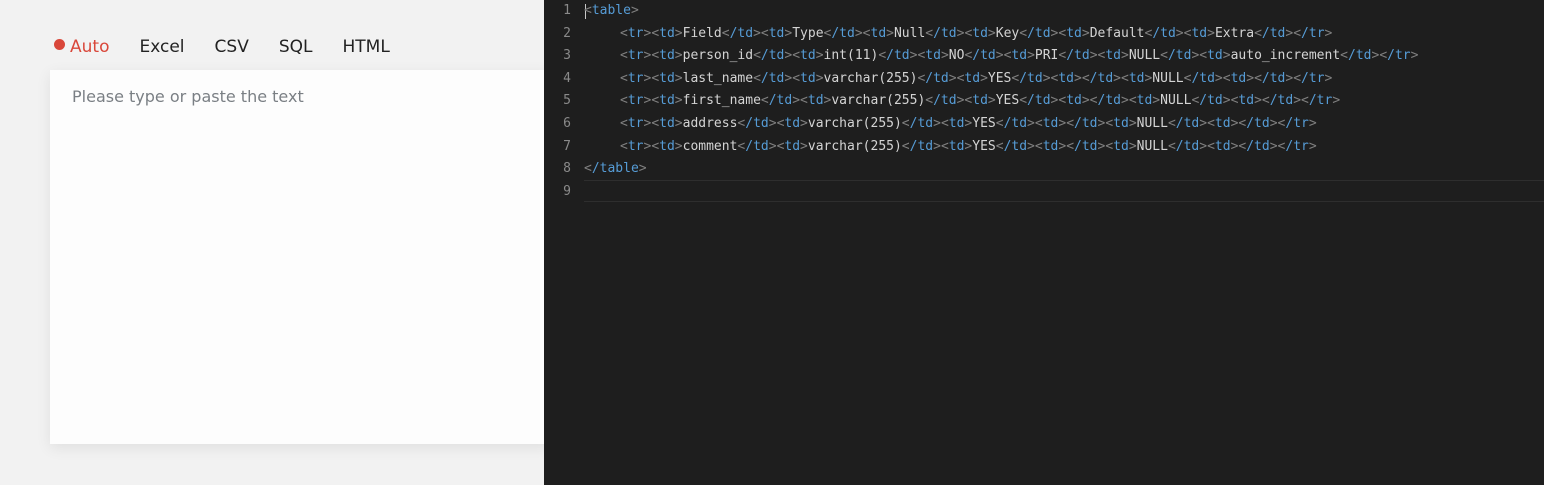 This screenshot has width=1544, height=485. I want to click on line-number: 2, so click(567, 33).